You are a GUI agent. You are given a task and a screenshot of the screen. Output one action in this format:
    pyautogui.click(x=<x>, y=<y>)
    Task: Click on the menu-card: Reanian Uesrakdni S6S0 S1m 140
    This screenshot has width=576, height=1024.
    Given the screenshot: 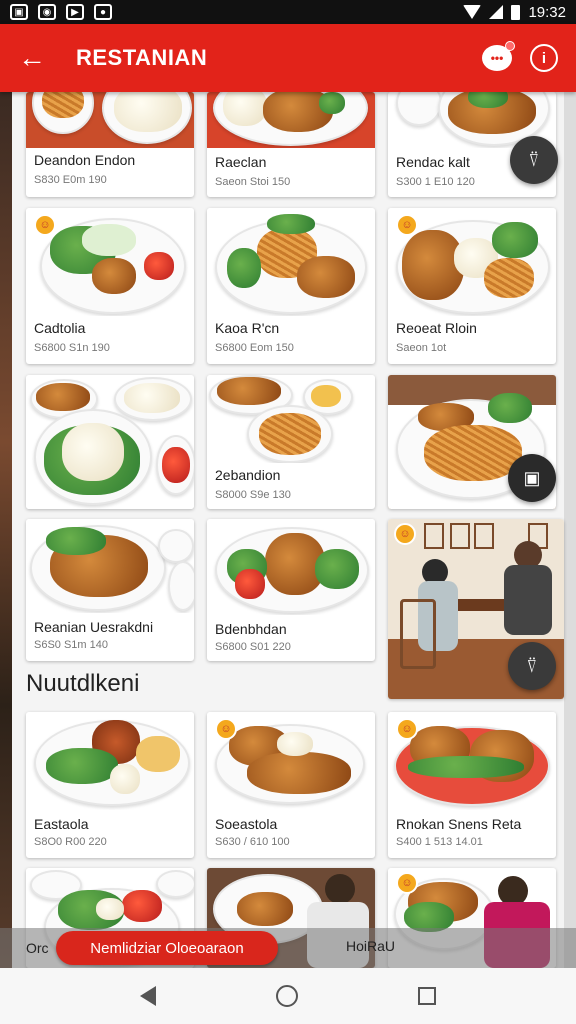 What is the action you would take?
    pyautogui.click(x=110, y=590)
    